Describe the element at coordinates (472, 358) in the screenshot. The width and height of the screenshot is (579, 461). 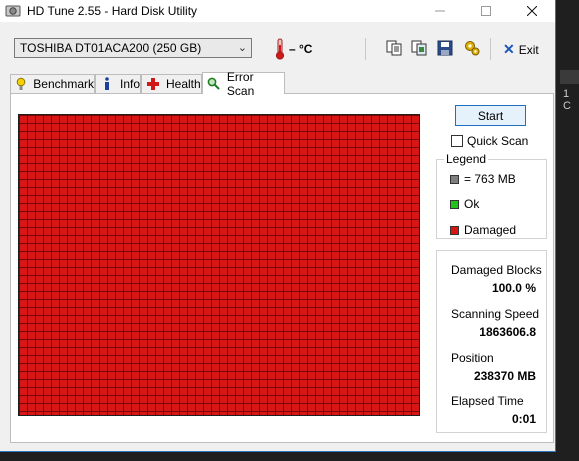
I see `position-label: Position` at that location.